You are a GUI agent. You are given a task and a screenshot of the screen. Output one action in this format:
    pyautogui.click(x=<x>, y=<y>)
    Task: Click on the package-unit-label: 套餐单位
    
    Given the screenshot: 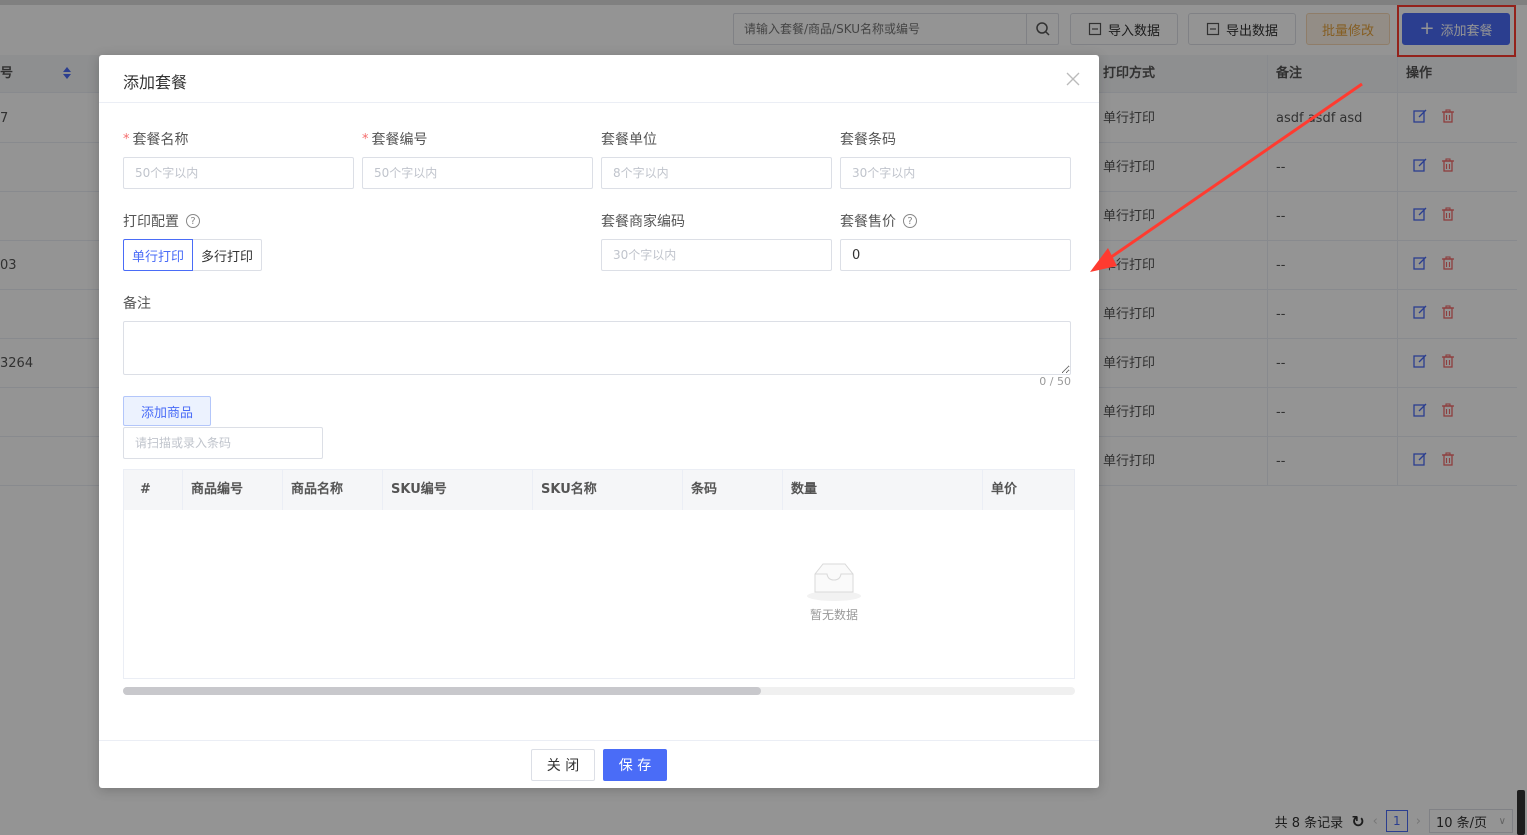 What is the action you would take?
    pyautogui.click(x=629, y=139)
    